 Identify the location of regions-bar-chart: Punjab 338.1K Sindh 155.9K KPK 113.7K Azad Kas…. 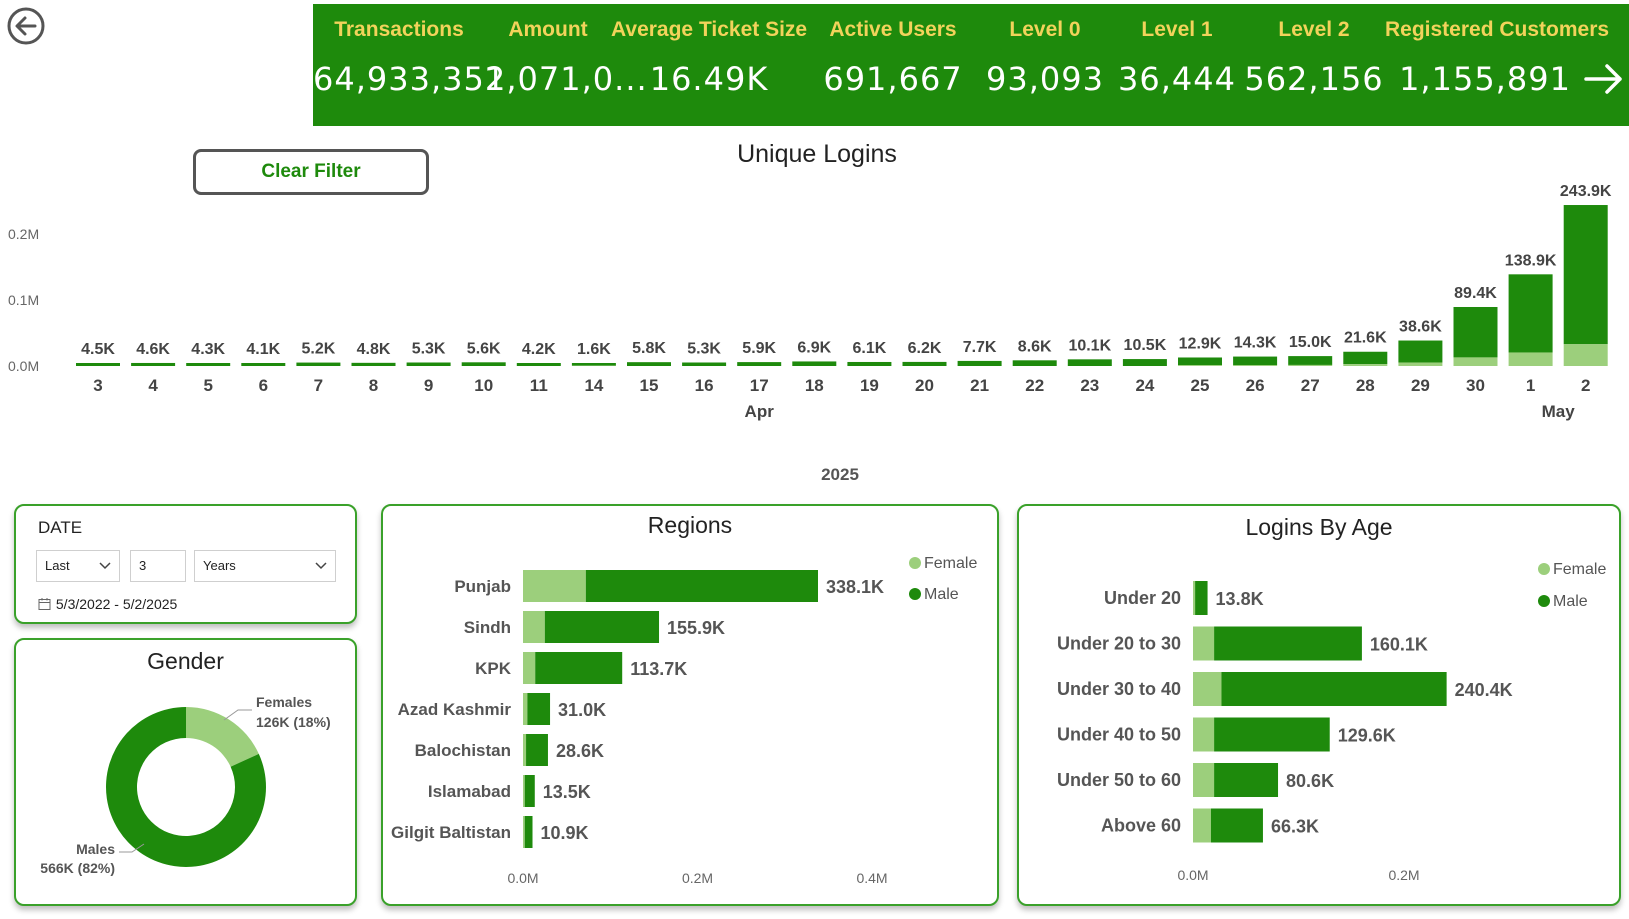
(684, 720).